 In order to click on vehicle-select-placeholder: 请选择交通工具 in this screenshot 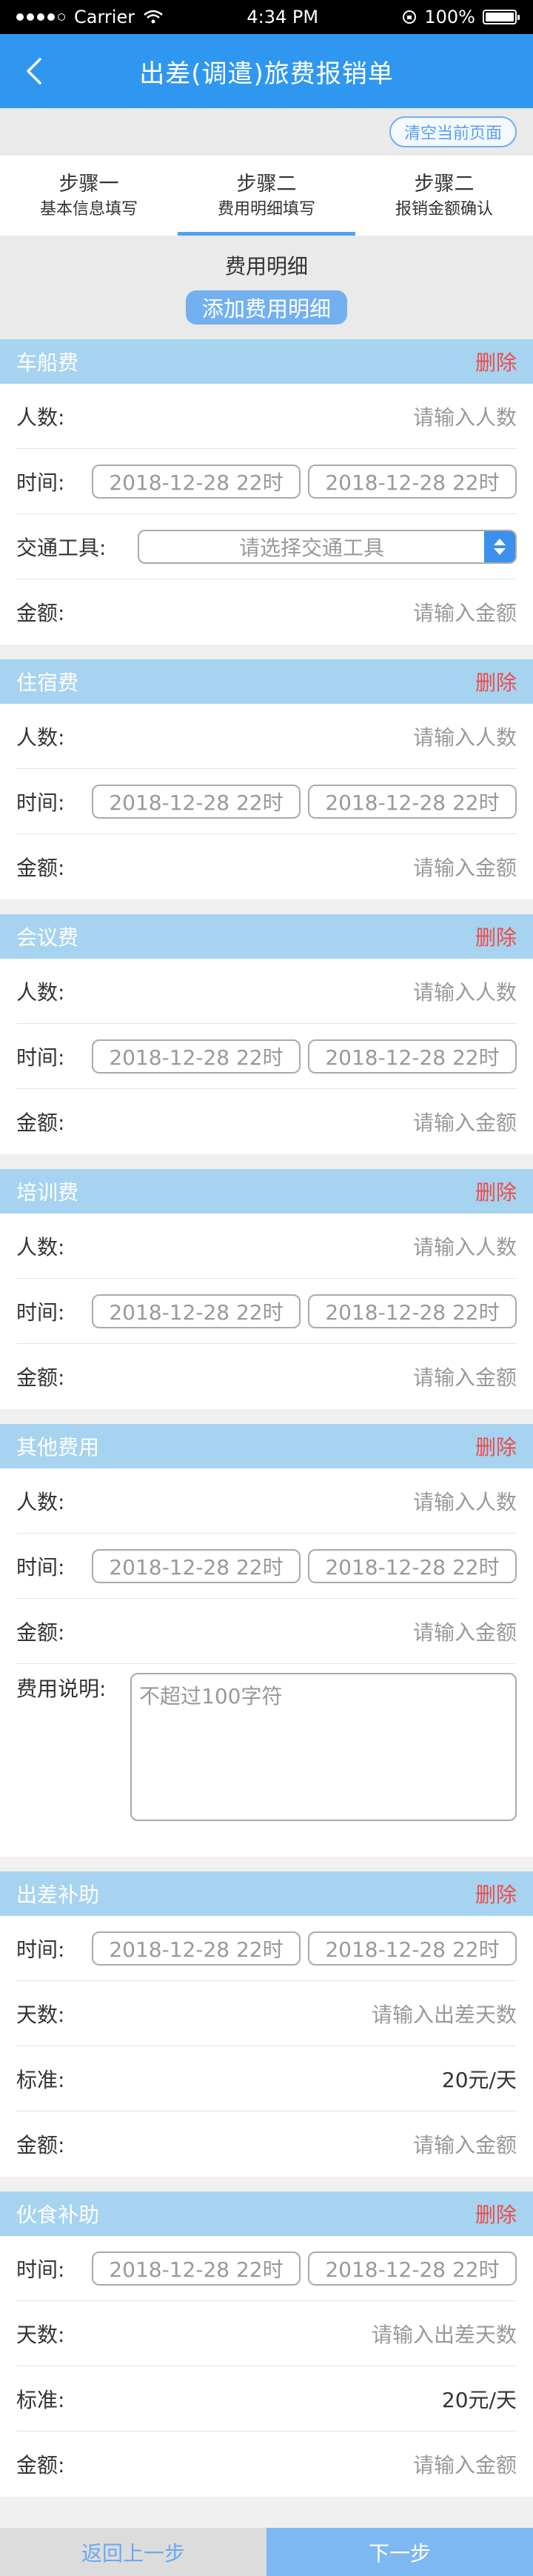, I will do `click(311, 547)`.